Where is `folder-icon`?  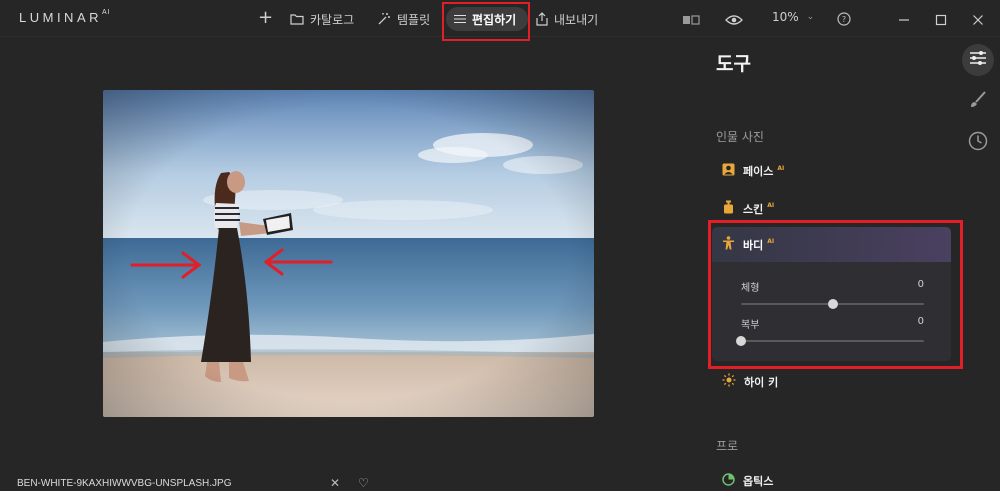 folder-icon is located at coordinates (297, 19).